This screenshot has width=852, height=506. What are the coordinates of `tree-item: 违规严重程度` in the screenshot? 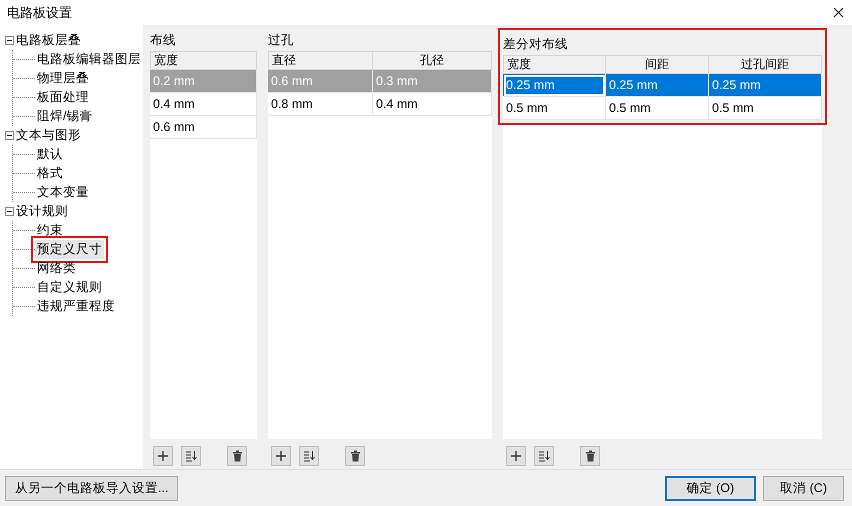 It's located at (76, 306).